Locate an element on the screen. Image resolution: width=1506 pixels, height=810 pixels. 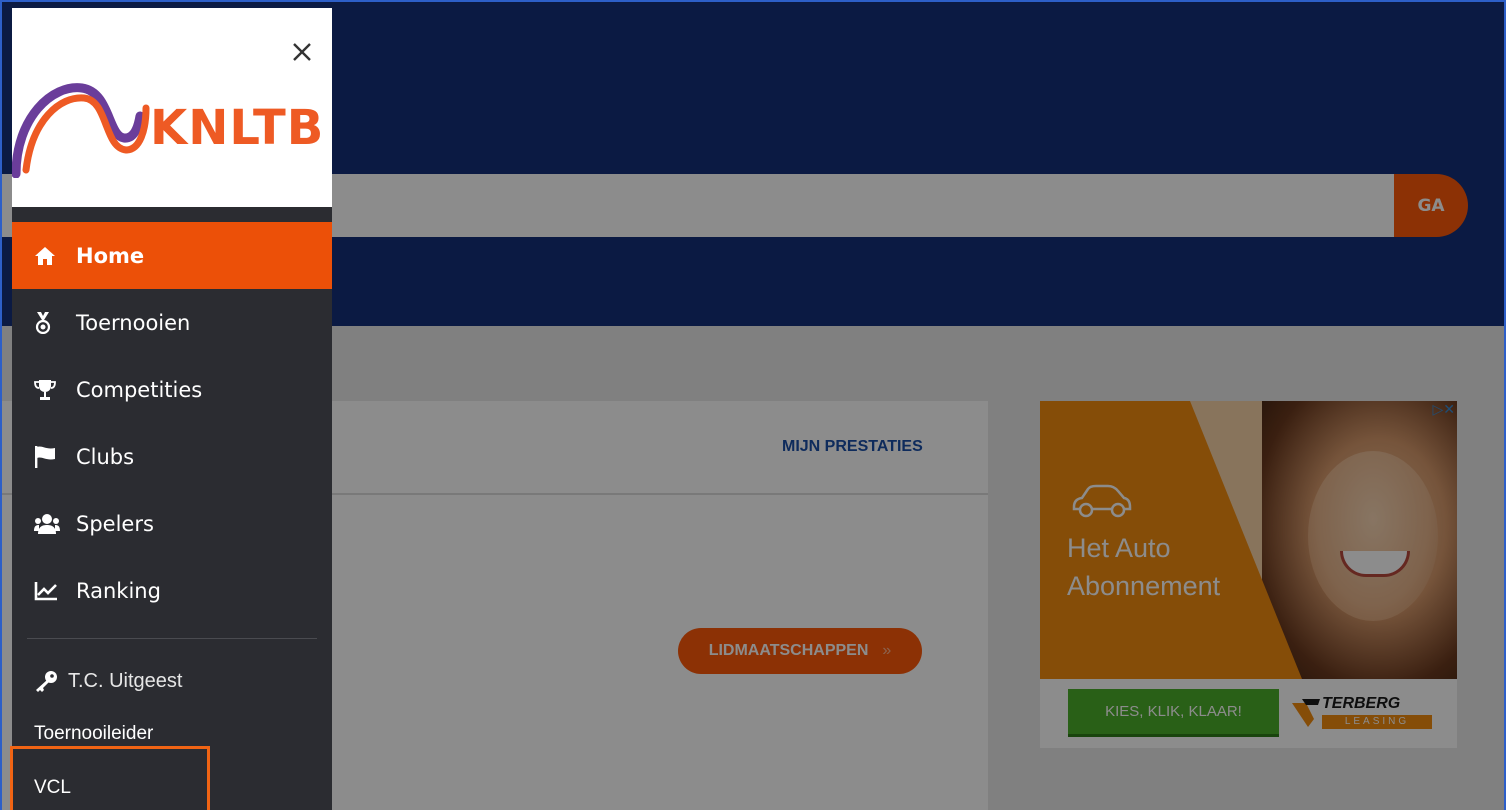
nav-item-toernooileider: Toernooileider is located at coordinates (172, 734).